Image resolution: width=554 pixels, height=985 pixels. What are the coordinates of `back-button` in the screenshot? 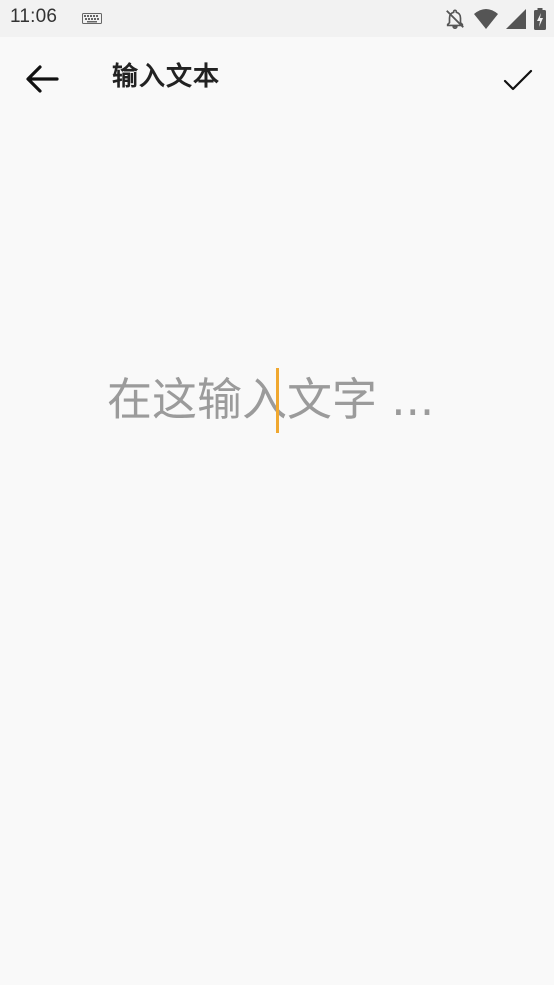 It's located at (42, 79).